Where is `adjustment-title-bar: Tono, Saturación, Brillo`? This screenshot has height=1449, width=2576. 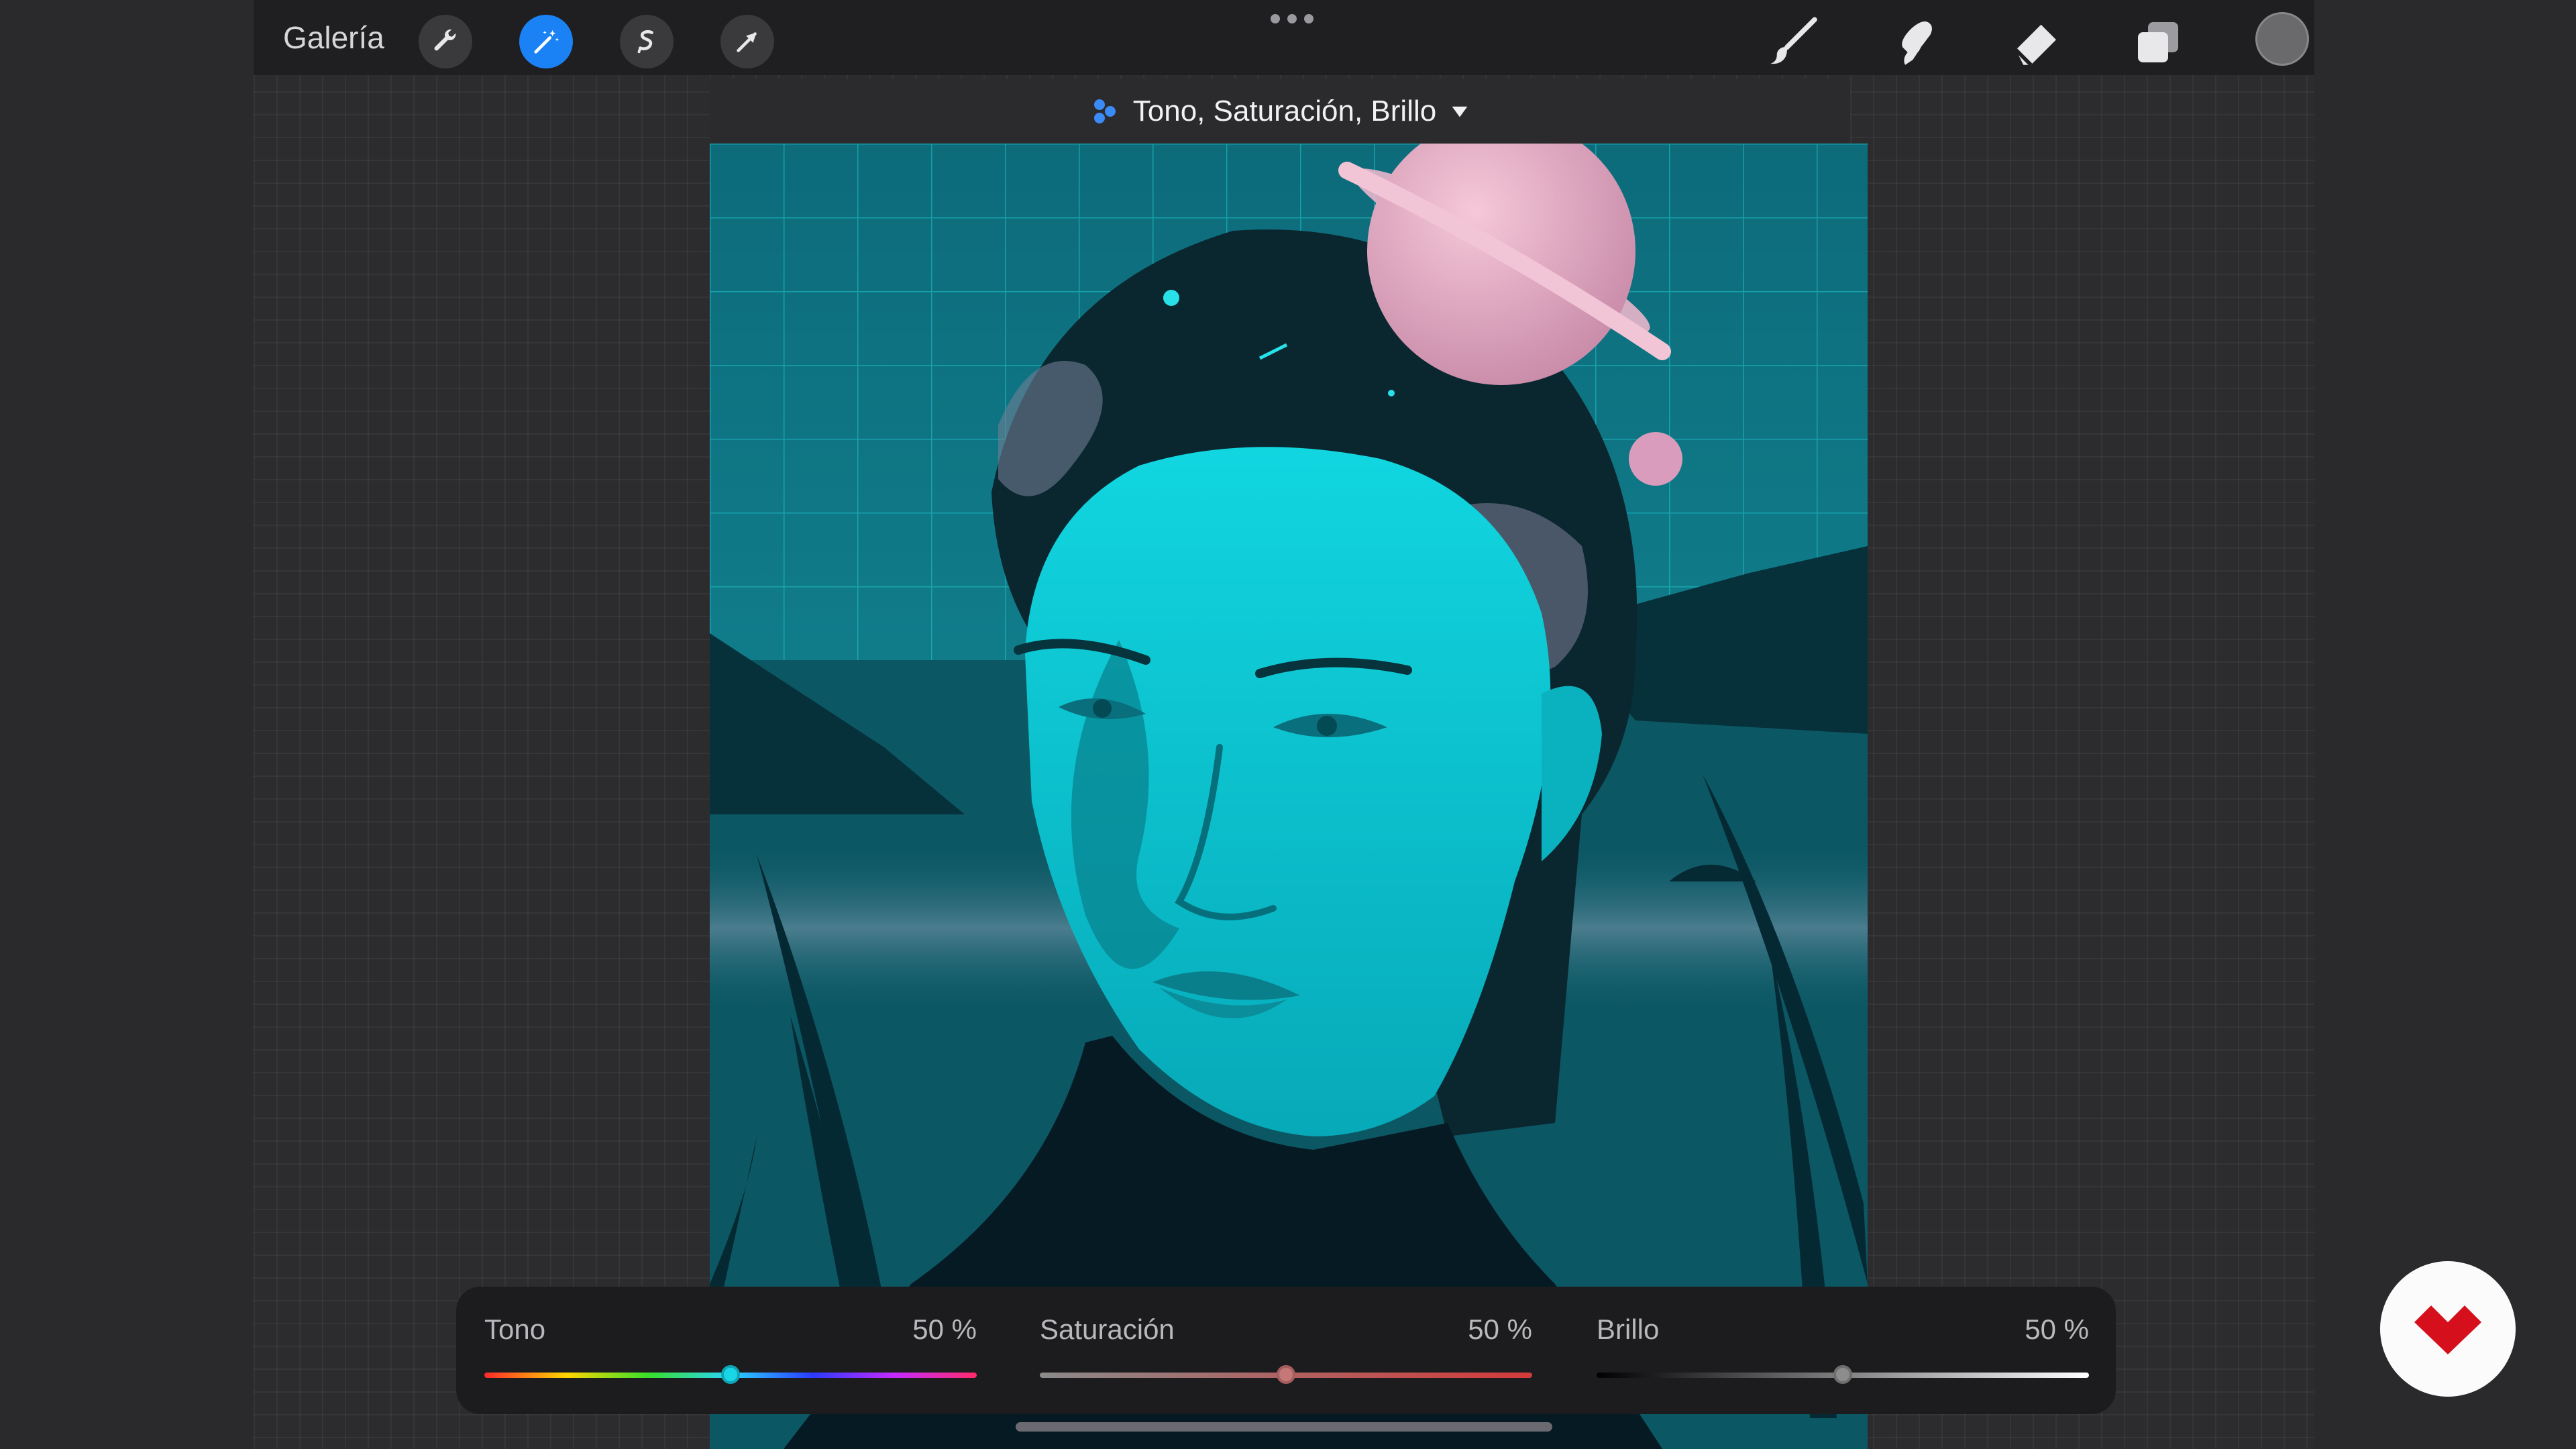 adjustment-title-bar: Tono, Saturación, Brillo is located at coordinates (1280, 111).